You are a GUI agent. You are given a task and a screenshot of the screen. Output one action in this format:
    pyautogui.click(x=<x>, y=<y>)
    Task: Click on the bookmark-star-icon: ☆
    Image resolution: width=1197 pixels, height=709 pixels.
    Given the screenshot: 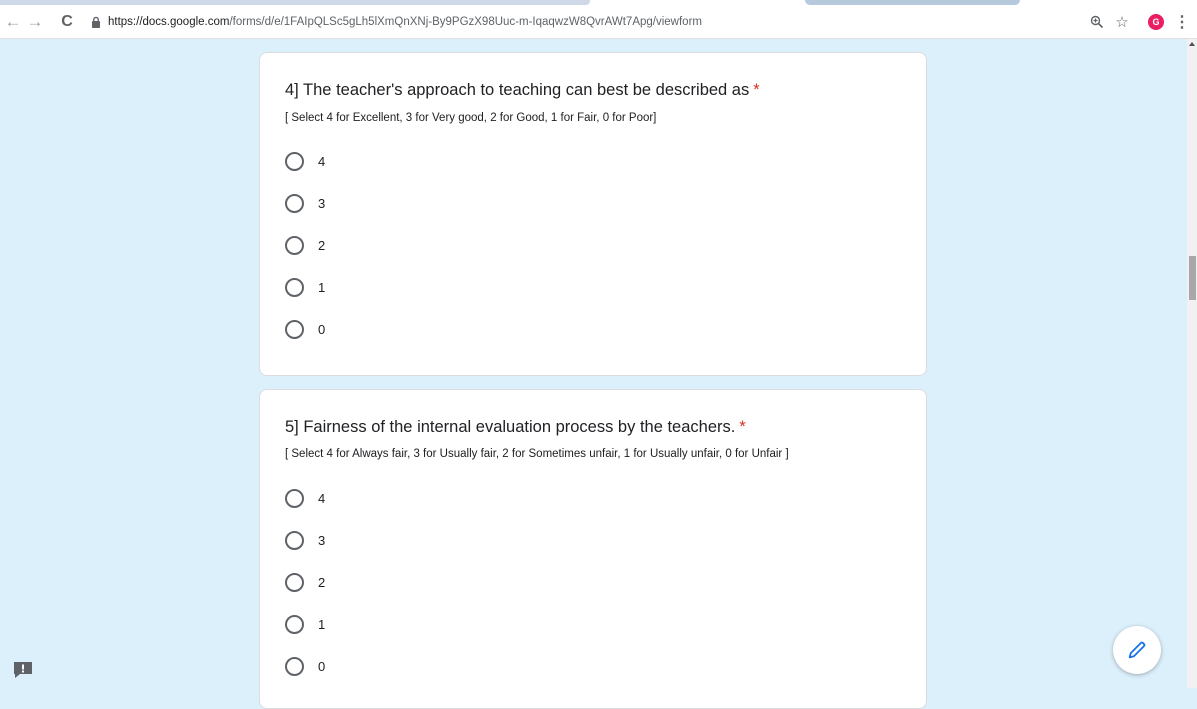 What is the action you would take?
    pyautogui.click(x=1122, y=22)
    